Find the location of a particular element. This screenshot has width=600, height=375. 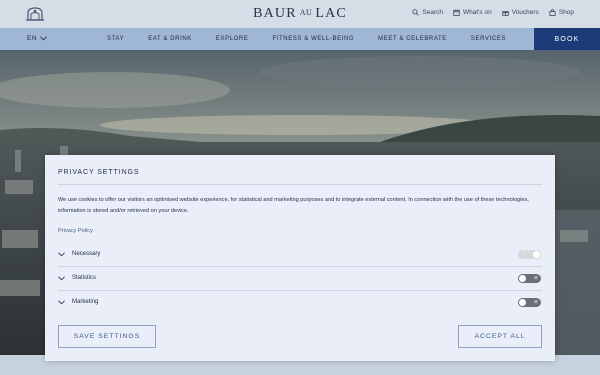

accept-all-button: ACCEPT ALL is located at coordinates (500, 336).